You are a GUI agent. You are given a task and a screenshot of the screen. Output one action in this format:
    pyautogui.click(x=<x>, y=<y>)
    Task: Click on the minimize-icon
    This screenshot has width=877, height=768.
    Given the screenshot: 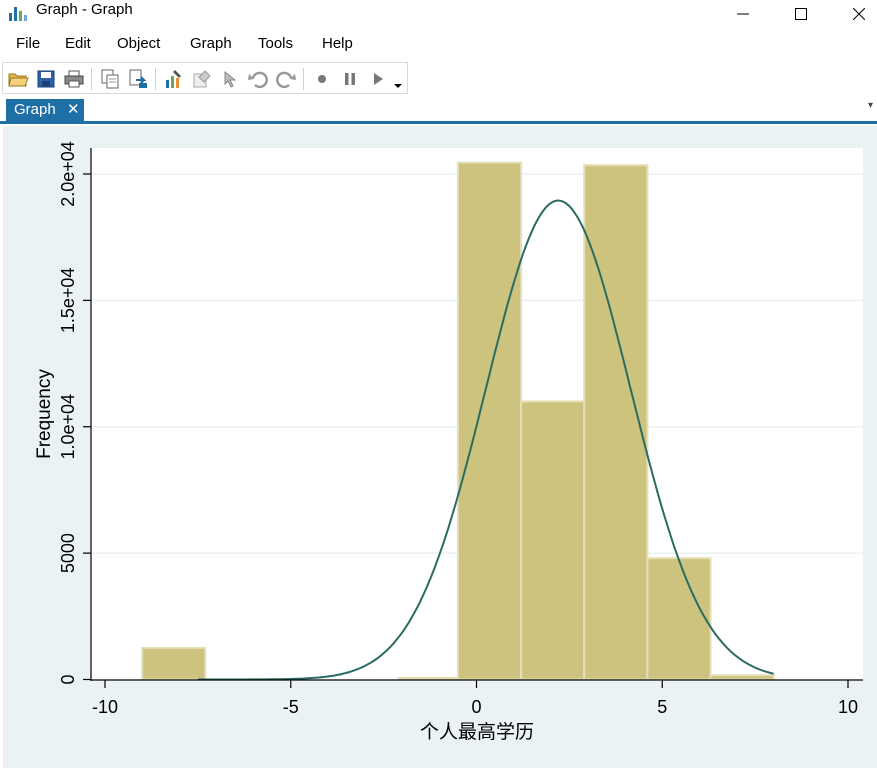 What is the action you would take?
    pyautogui.click(x=743, y=14)
    